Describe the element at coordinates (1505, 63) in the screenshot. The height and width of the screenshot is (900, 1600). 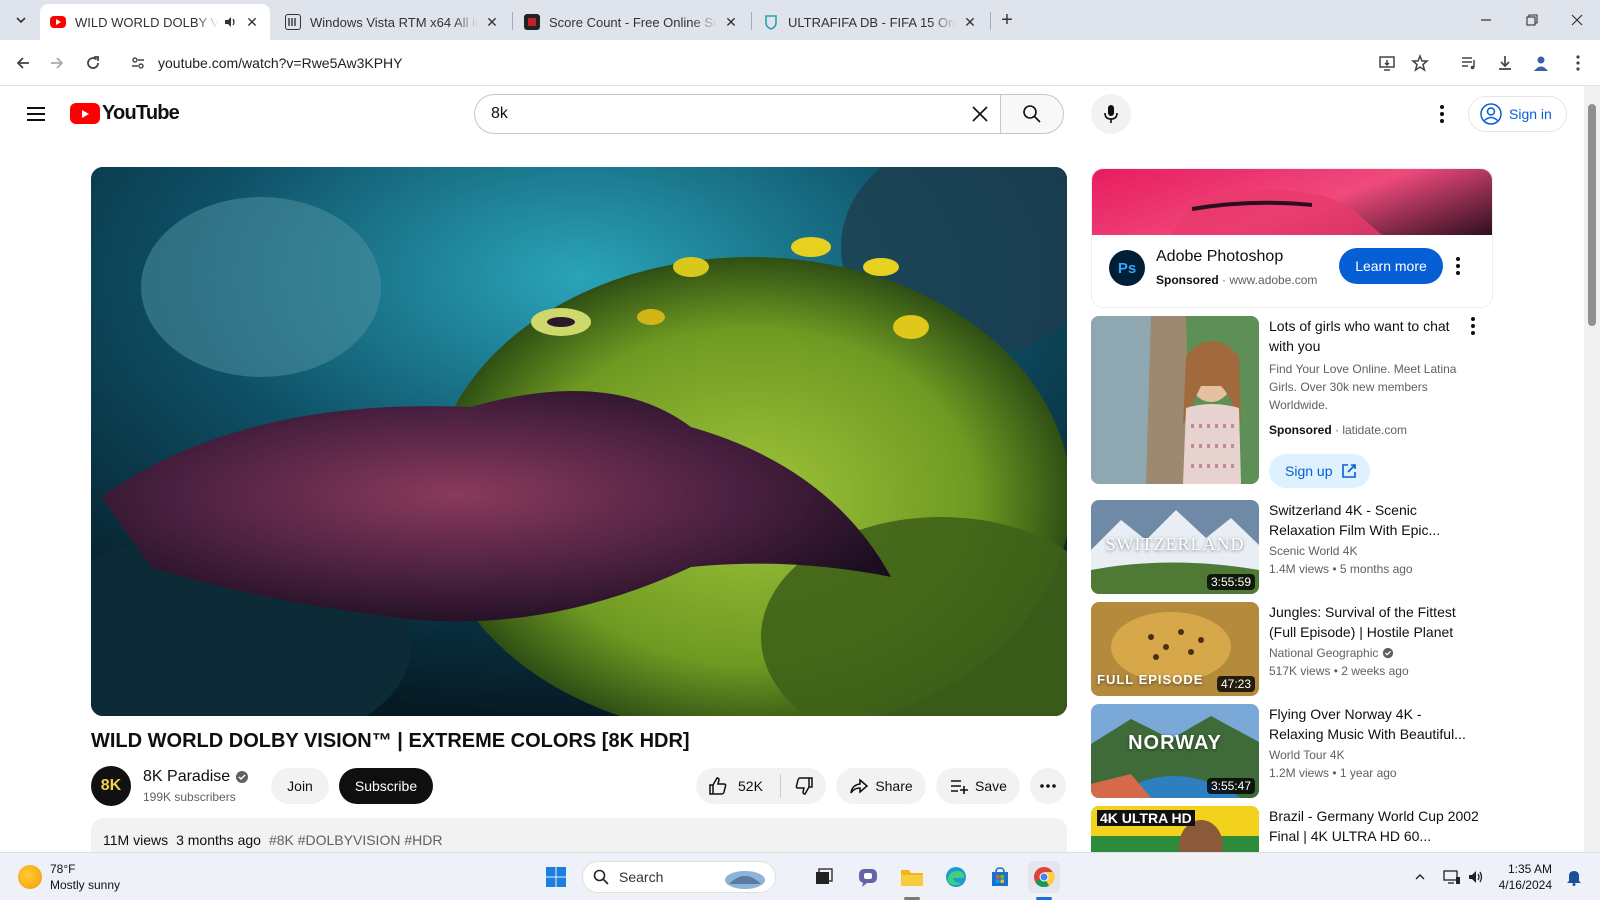
I see `download-icon` at that location.